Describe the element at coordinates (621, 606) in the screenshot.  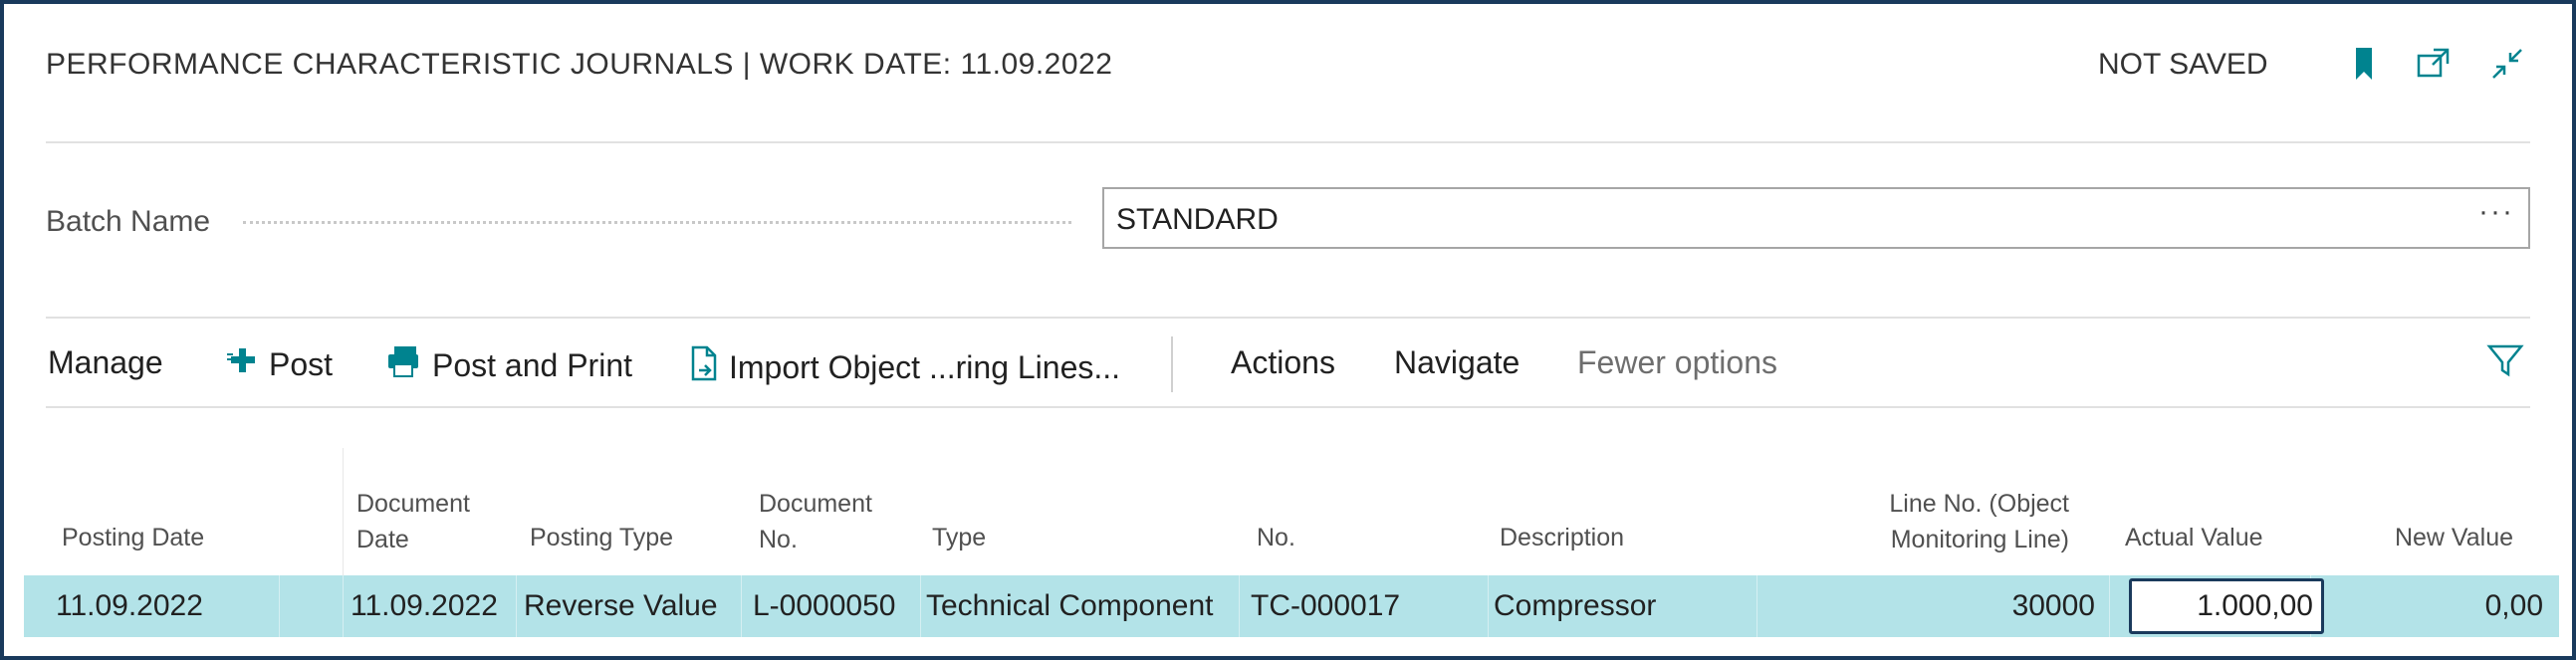
I see `cell-posting-type: Reverse Value` at that location.